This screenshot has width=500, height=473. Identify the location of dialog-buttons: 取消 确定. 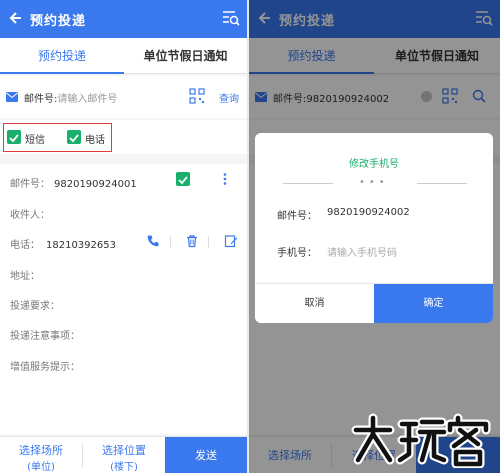
(374, 303).